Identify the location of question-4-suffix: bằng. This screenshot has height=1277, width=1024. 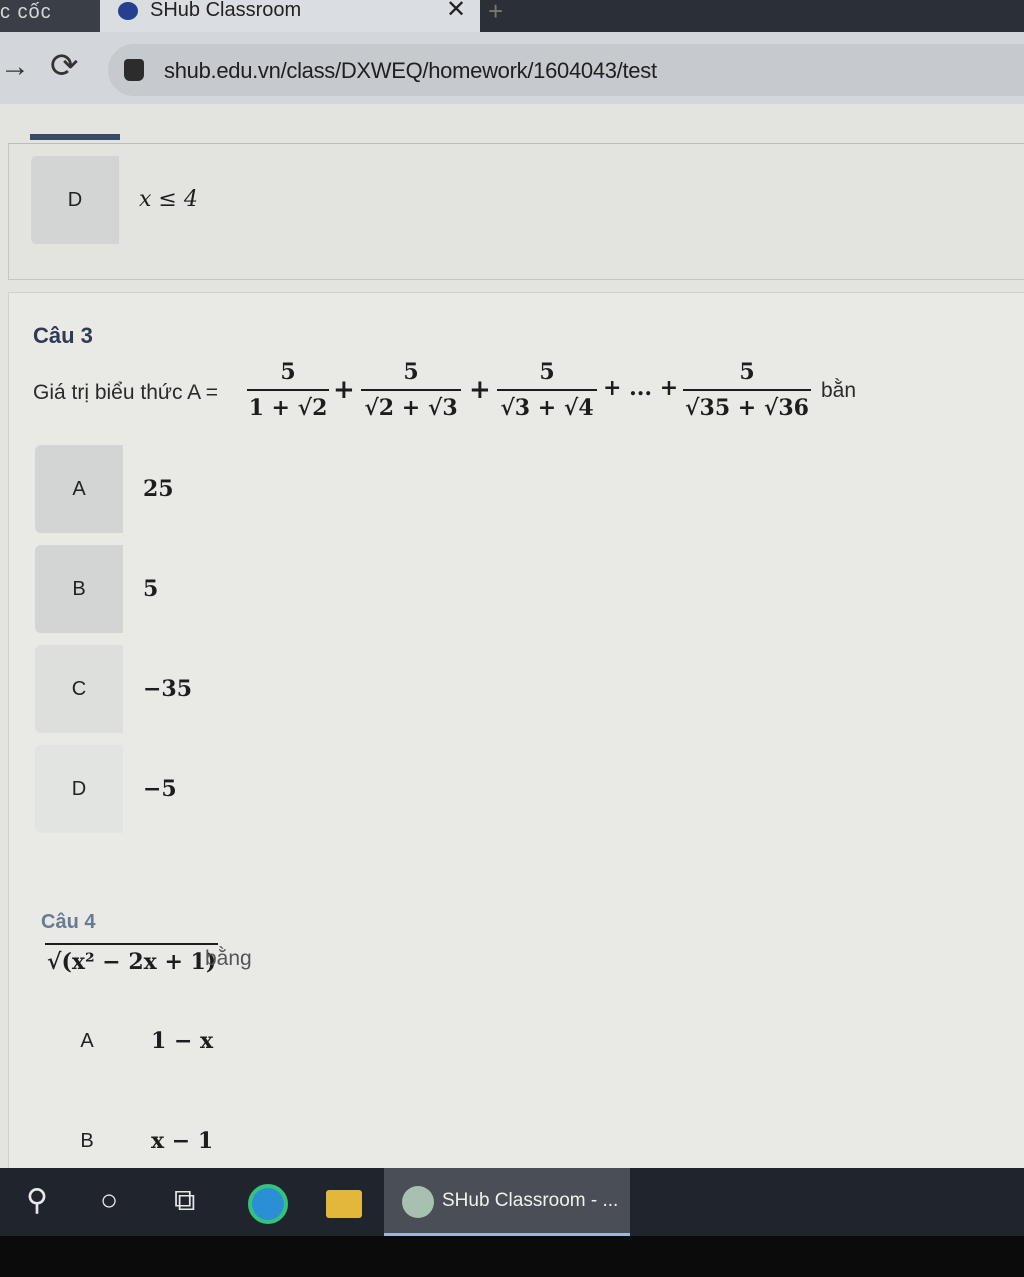
(228, 958).